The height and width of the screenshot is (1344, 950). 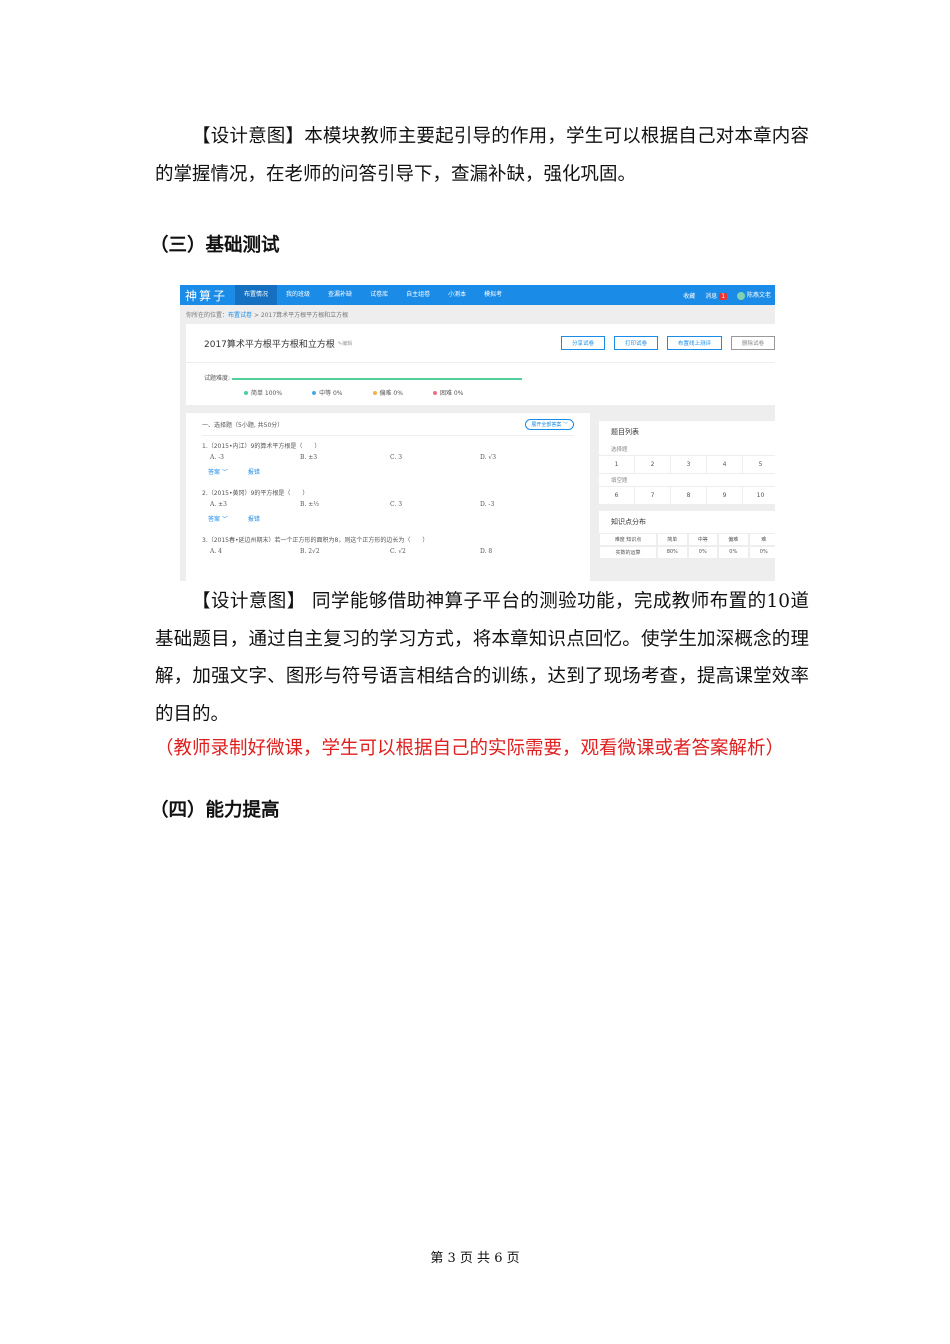 I want to click on question-number: 5, so click(x=759, y=464).